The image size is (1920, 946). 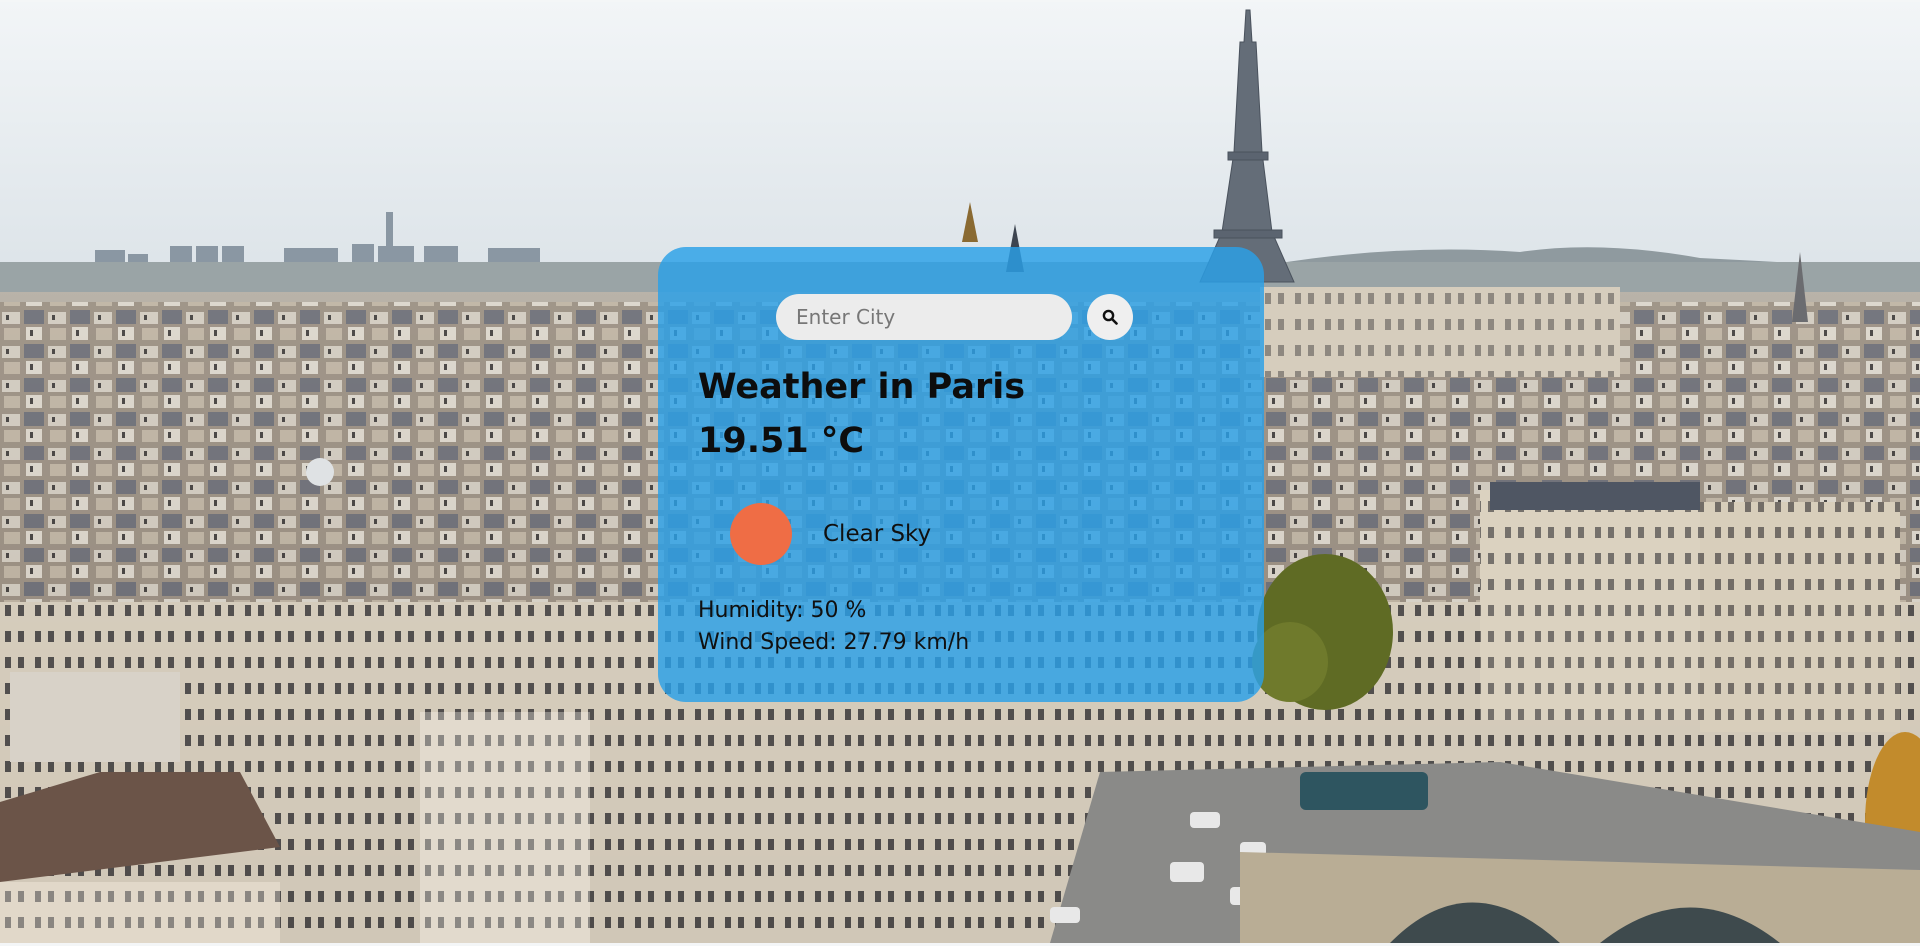 I want to click on temperature-value: 19.51 °C, so click(x=781, y=441).